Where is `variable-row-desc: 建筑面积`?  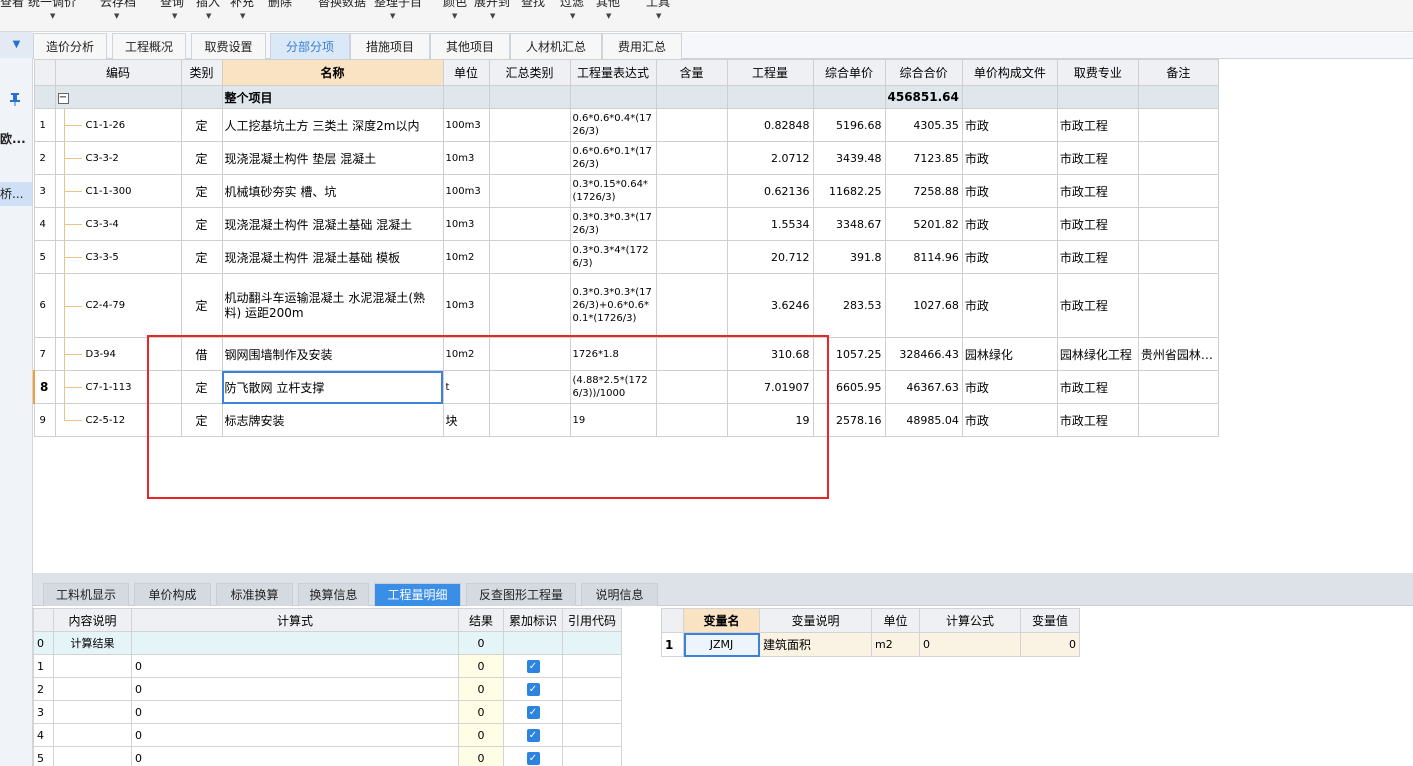
variable-row-desc: 建筑面积 is located at coordinates (815, 644).